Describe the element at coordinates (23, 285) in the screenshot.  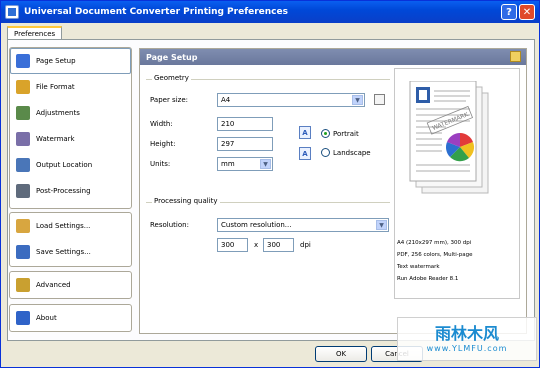
I see `advanced-icon` at that location.